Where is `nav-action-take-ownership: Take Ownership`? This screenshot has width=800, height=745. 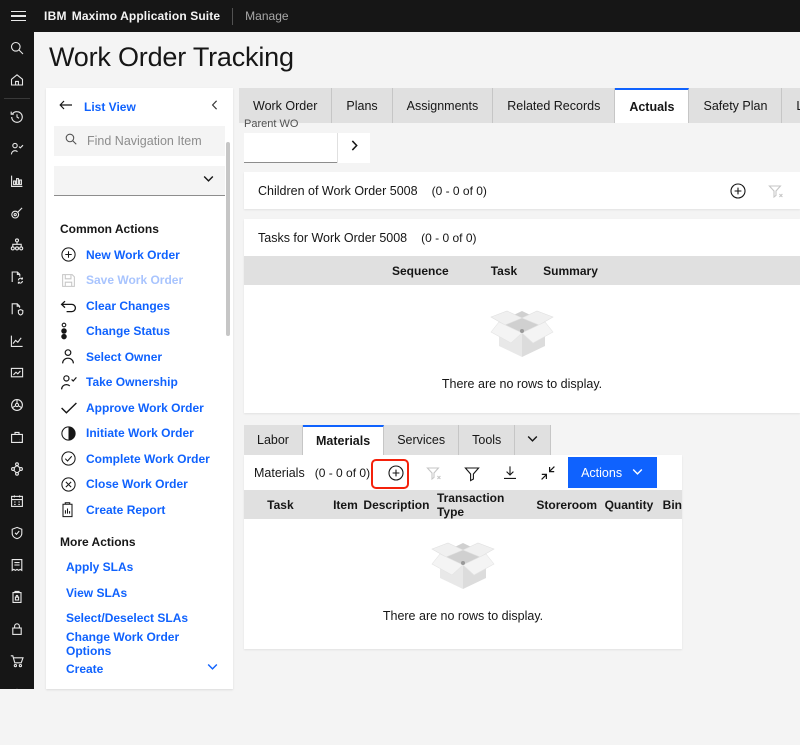
nav-action-take-ownership: Take Ownership is located at coordinates (139, 383).